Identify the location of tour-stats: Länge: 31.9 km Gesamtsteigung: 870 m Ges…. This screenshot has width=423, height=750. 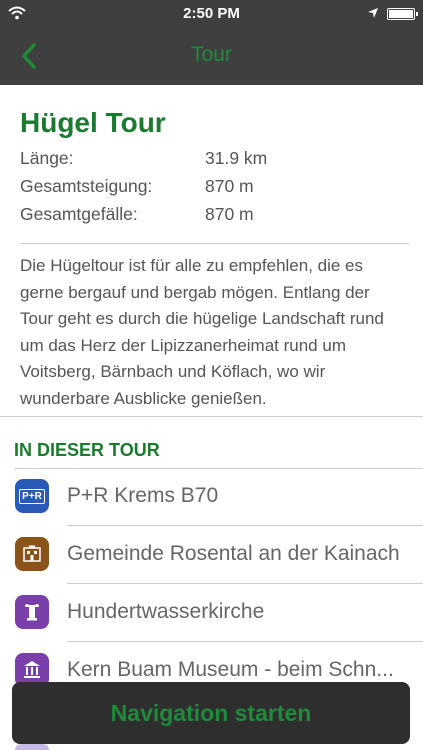
(210, 187).